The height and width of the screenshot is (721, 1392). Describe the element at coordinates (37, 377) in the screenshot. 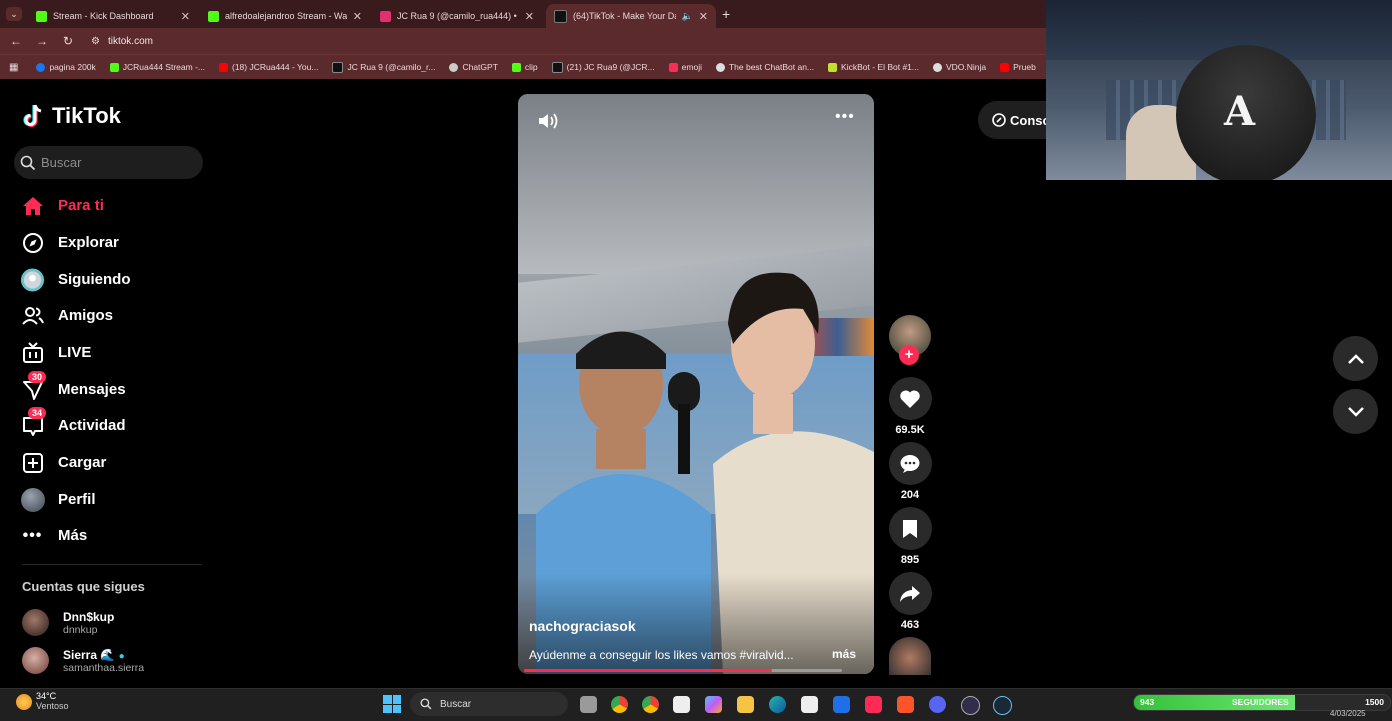

I see `messages-badge: 30` at that location.